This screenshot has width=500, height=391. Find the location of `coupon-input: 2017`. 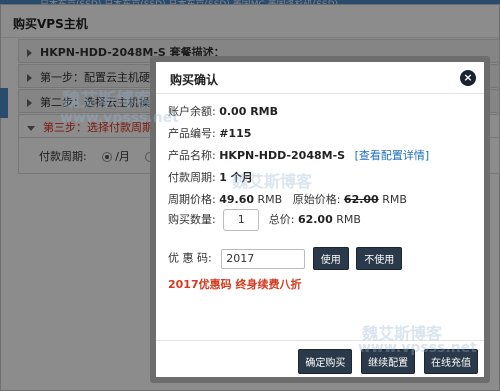

coupon-input: 2017 is located at coordinates (263, 258).